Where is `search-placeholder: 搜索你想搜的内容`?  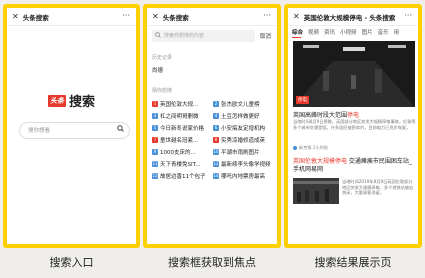
search-placeholder: 搜索你想搜的内容 is located at coordinates (184, 36).